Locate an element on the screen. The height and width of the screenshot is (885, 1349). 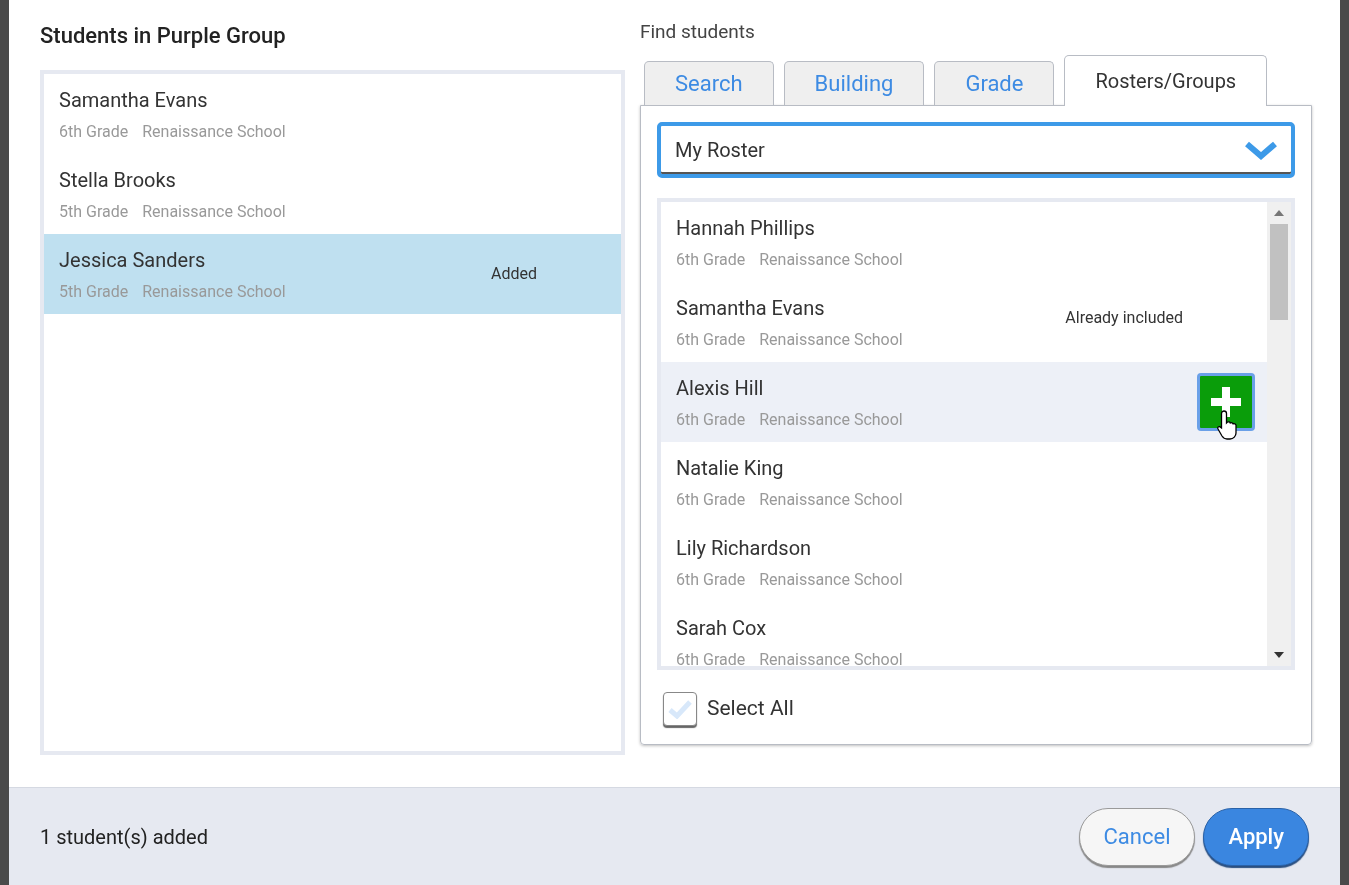
scrollbar is located at coordinates (1279, 434).